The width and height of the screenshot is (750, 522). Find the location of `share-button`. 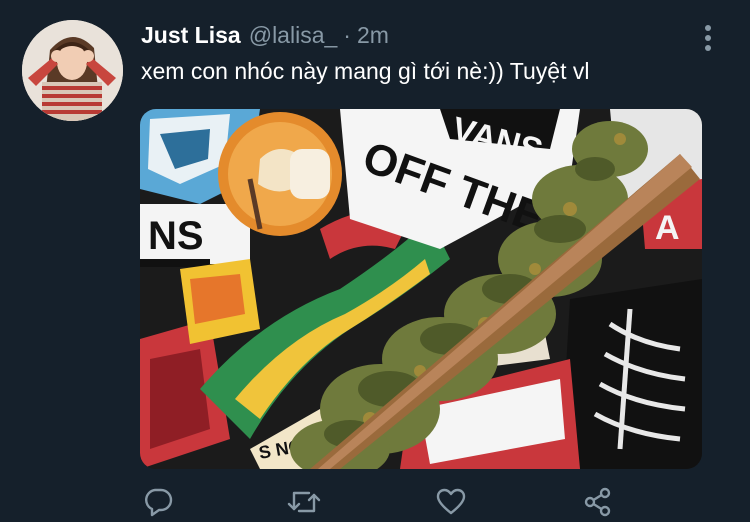

share-button is located at coordinates (598, 502).